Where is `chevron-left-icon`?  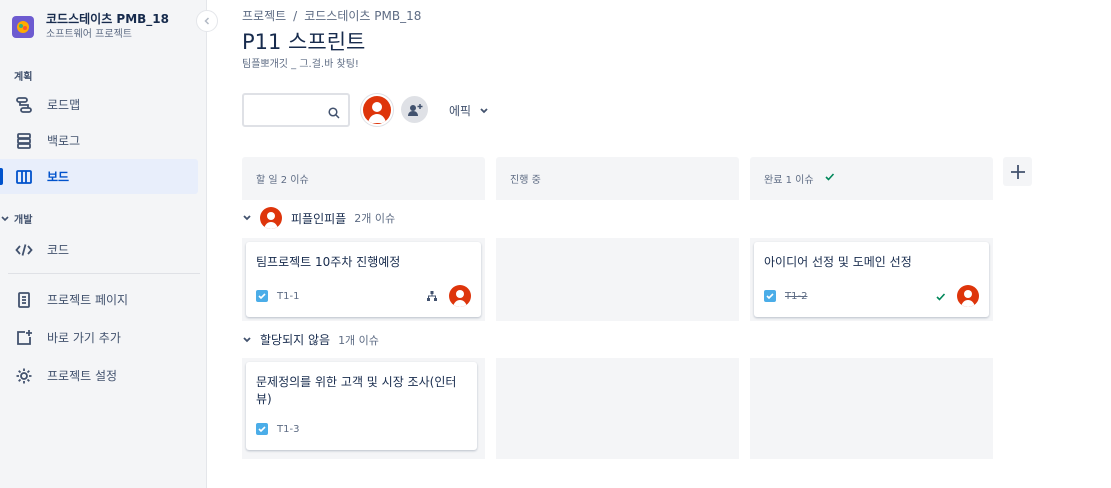
chevron-left-icon is located at coordinates (207, 21).